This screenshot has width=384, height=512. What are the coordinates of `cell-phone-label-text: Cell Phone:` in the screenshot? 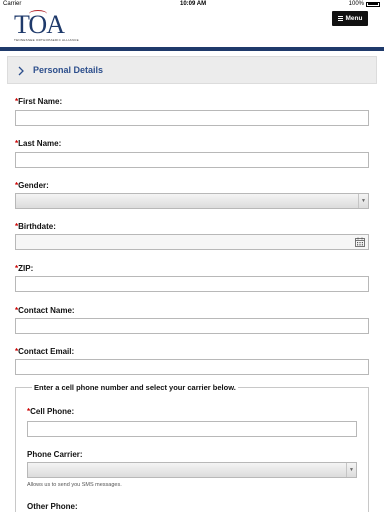 It's located at (52, 411).